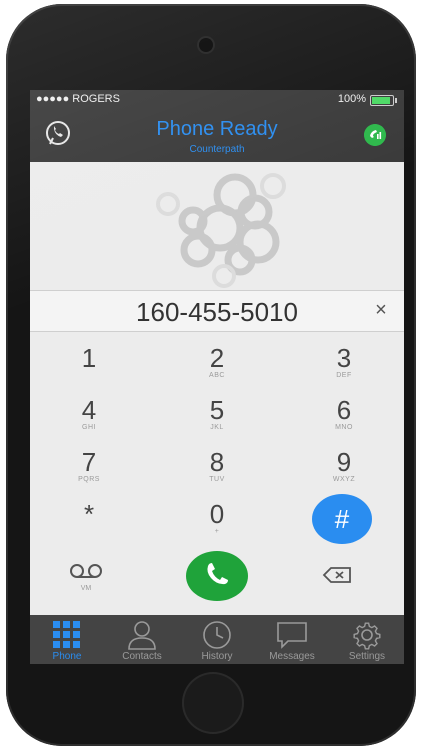 The image size is (422, 750). What do you see at coordinates (344, 427) in the screenshot?
I see `key-letters: MNO` at bounding box center [344, 427].